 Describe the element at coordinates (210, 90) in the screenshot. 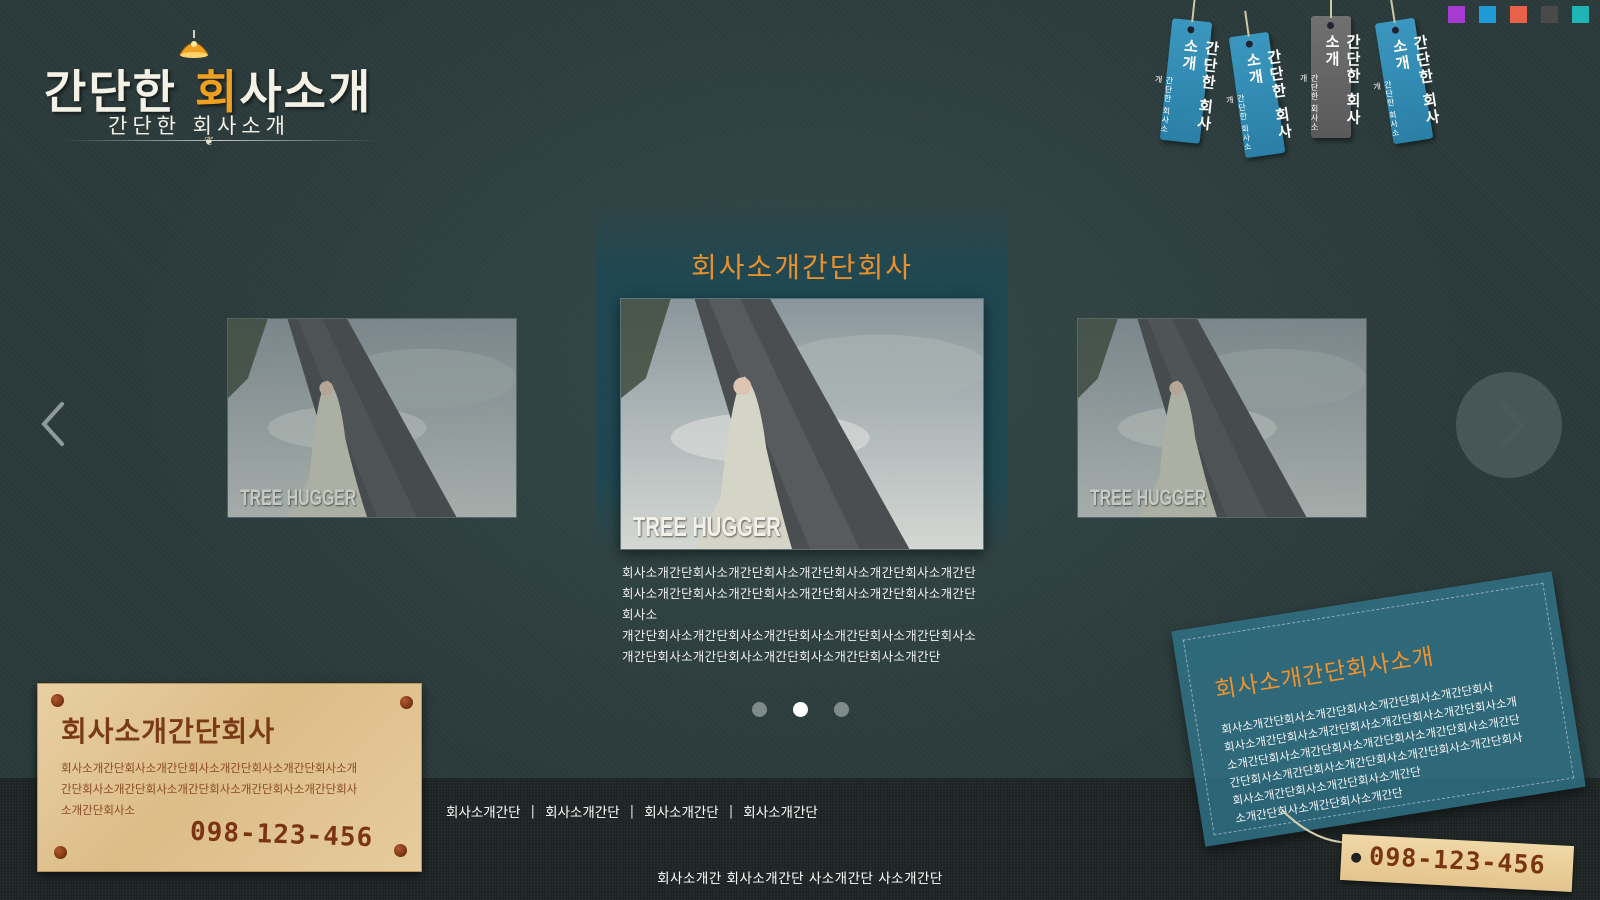

I see `site-logo: 간단한 회사소개 간단한 회사소개 ❦` at that location.